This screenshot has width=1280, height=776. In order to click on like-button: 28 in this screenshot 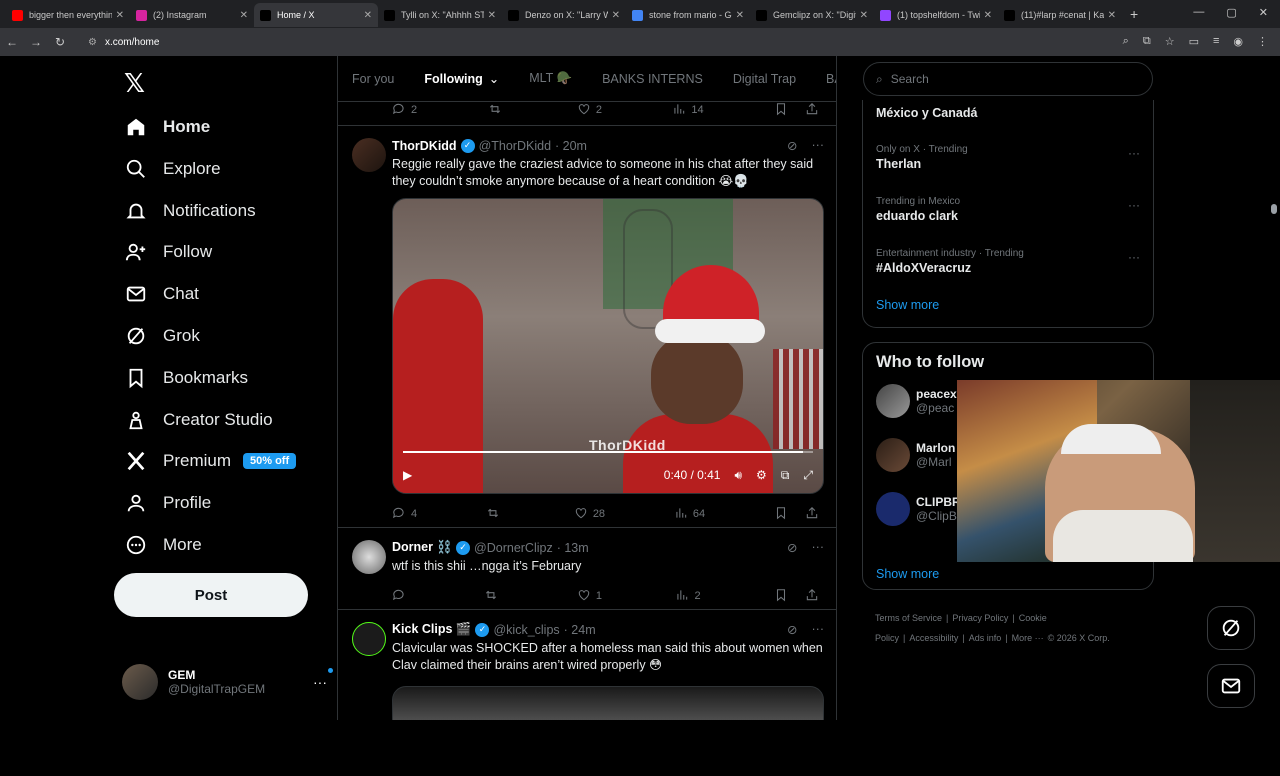, I will do `click(589, 514)`.